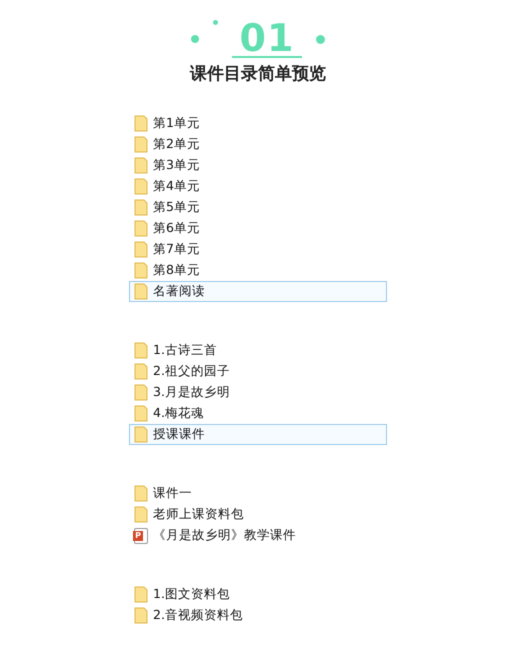 This screenshot has height=653, width=516. Describe the element at coordinates (258, 207) in the screenshot. I see `file-item: 第5单元` at that location.